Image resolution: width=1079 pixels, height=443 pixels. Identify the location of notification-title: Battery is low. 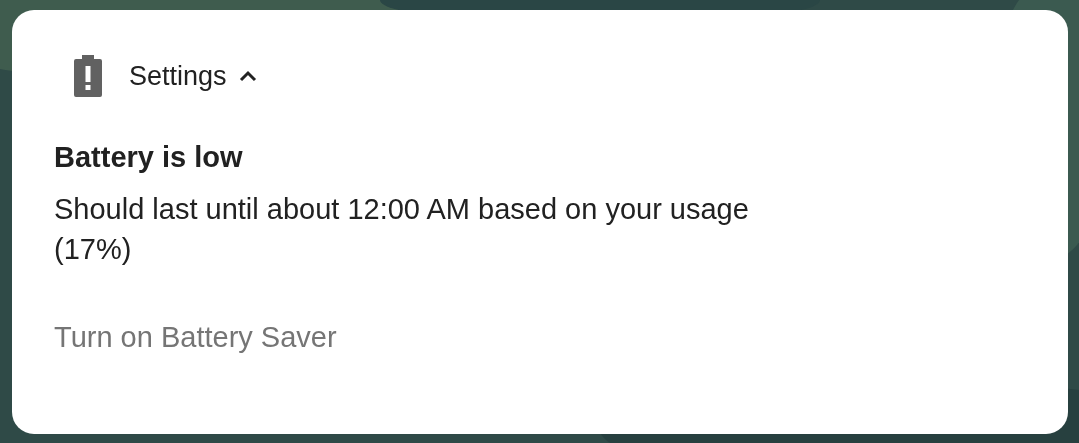
(149, 157).